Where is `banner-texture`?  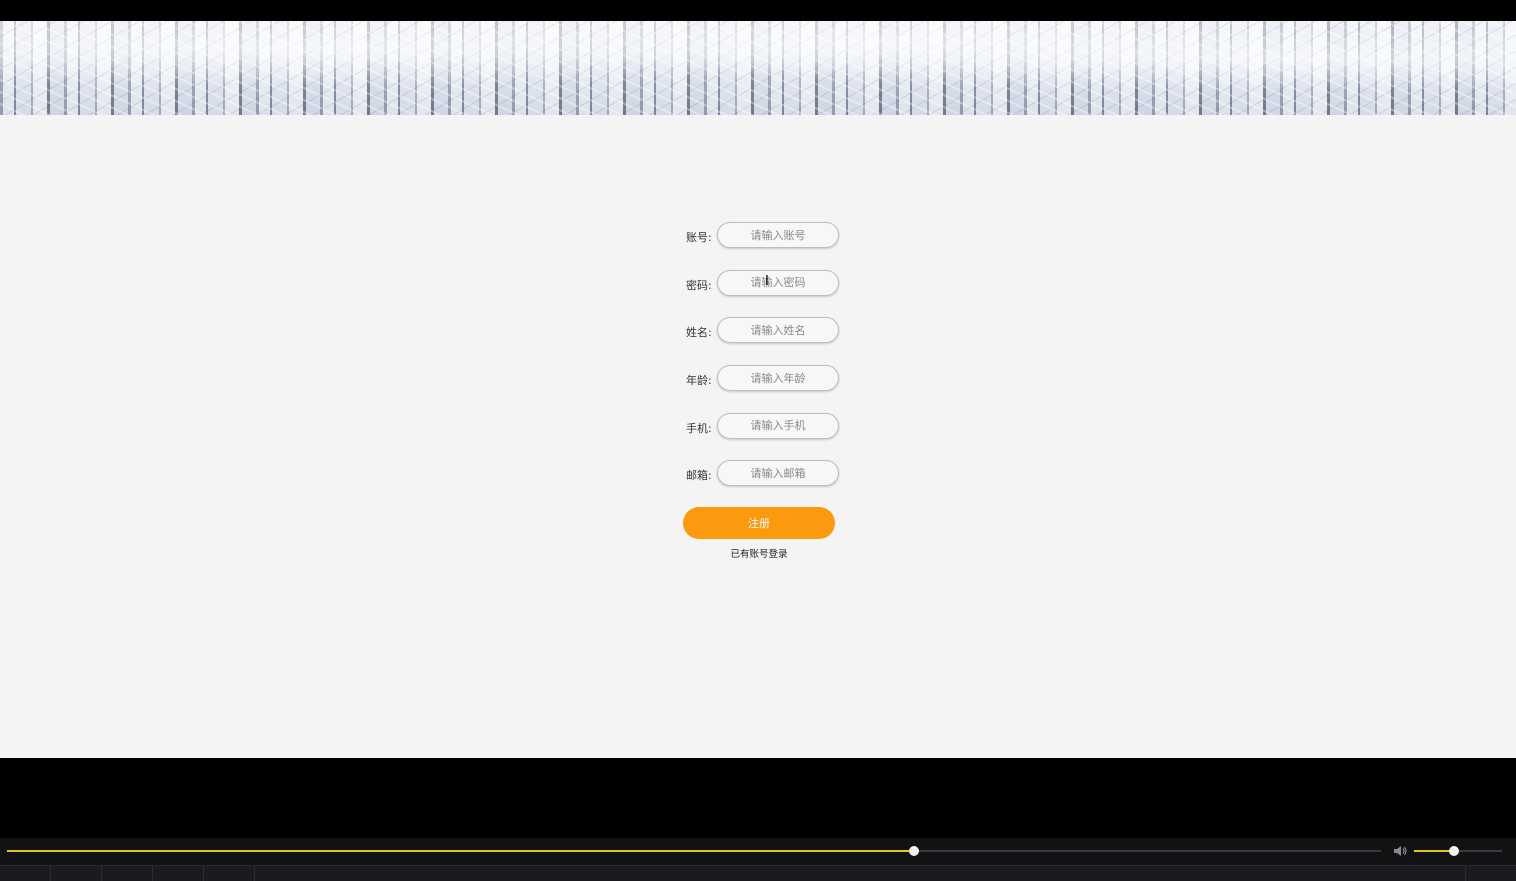
banner-texture is located at coordinates (758, 68).